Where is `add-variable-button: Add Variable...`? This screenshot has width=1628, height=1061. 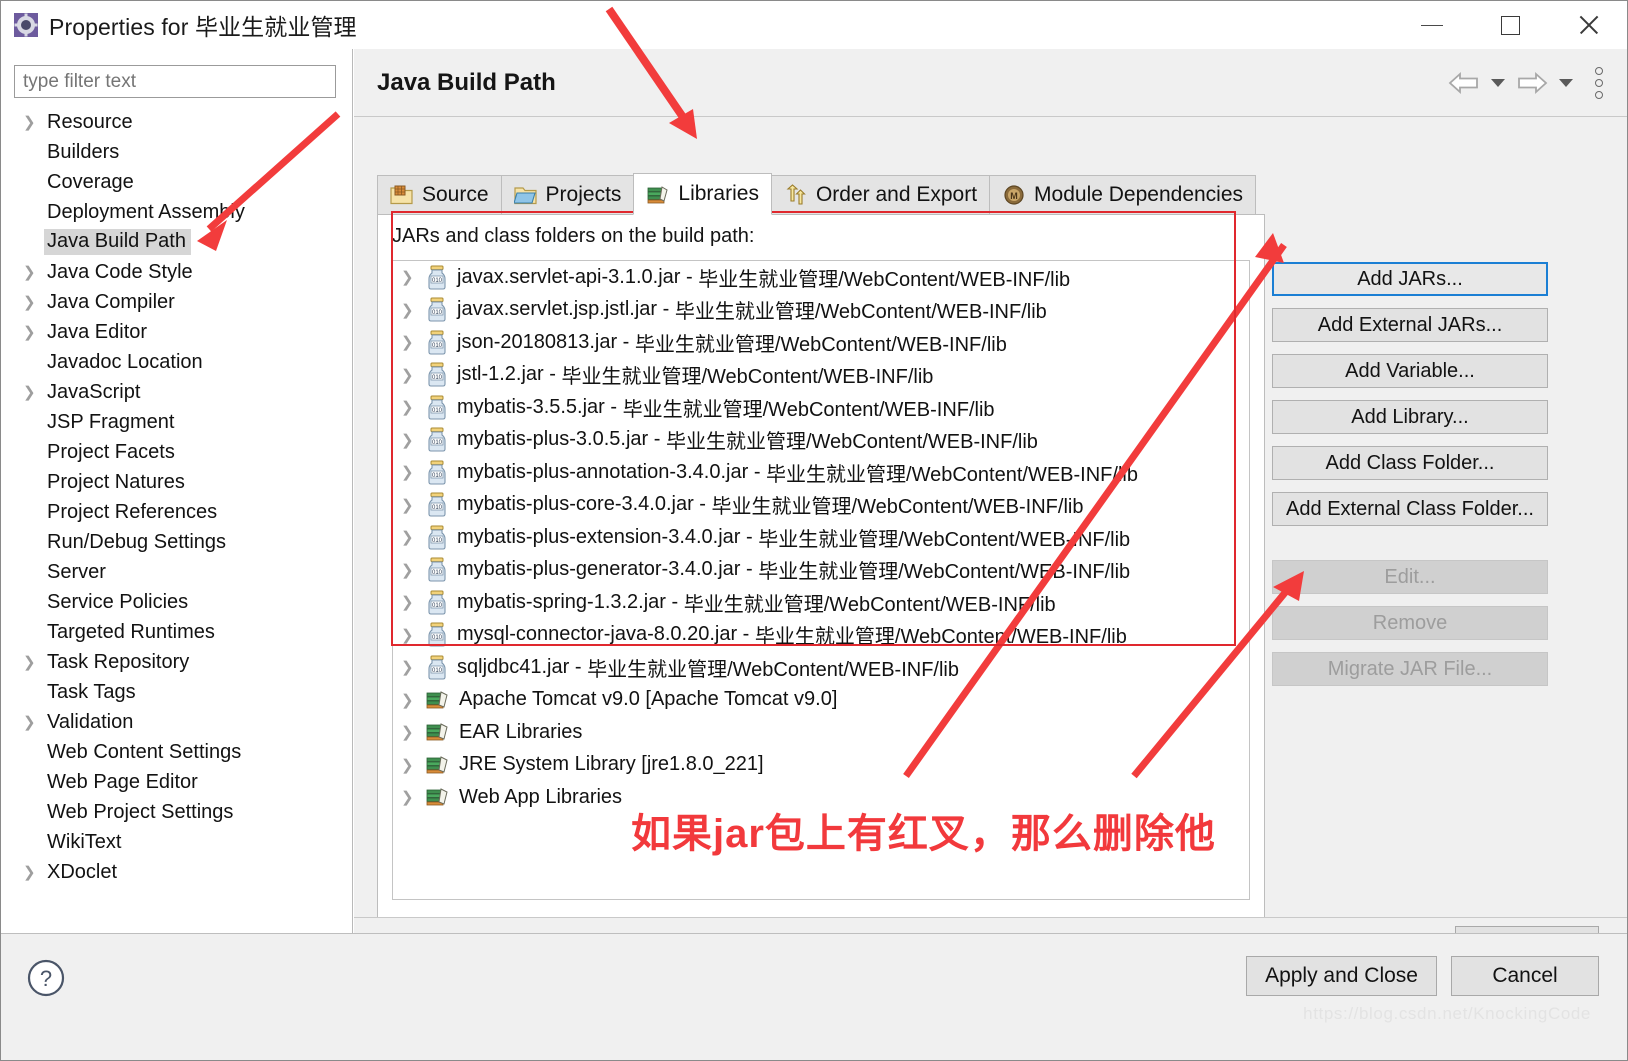
add-variable-button: Add Variable... is located at coordinates (1410, 371).